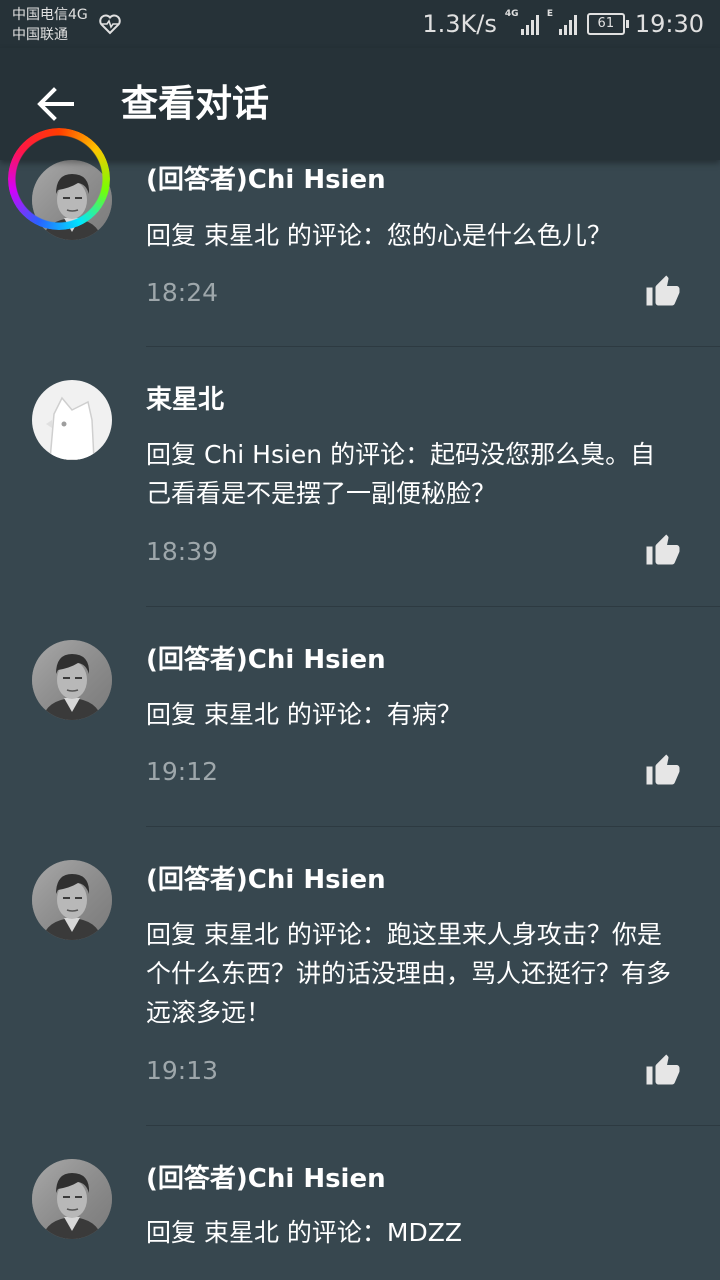 The image size is (720, 1280). What do you see at coordinates (182, 292) in the screenshot?
I see `comment-time: 18:24` at bounding box center [182, 292].